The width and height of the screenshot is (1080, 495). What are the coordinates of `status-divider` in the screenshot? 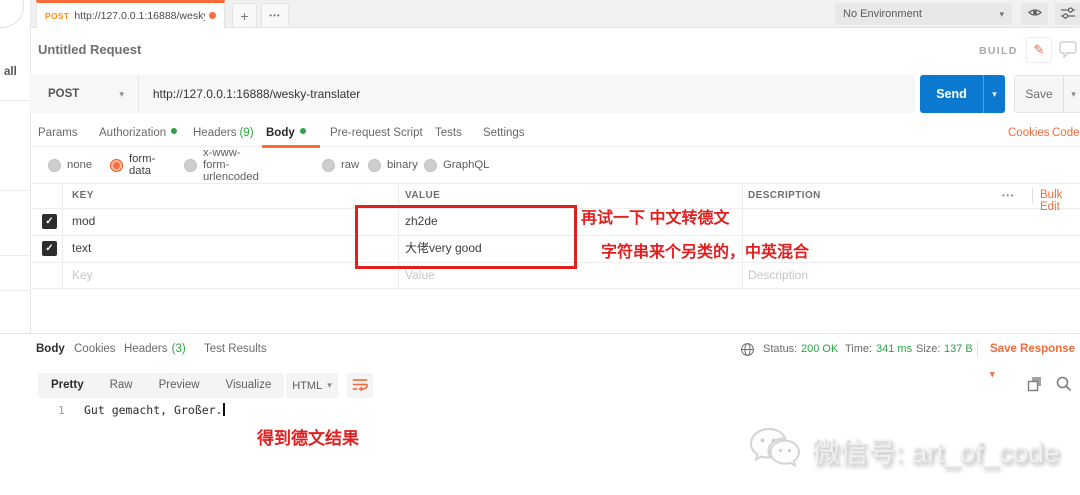 It's located at (977, 349).